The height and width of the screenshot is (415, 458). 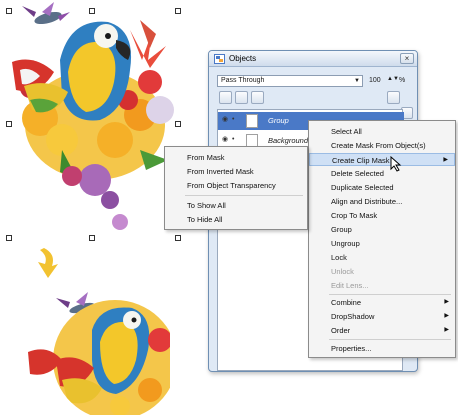 I want to click on submenu-item-to-hide-all: To Hide All, so click(x=236, y=219).